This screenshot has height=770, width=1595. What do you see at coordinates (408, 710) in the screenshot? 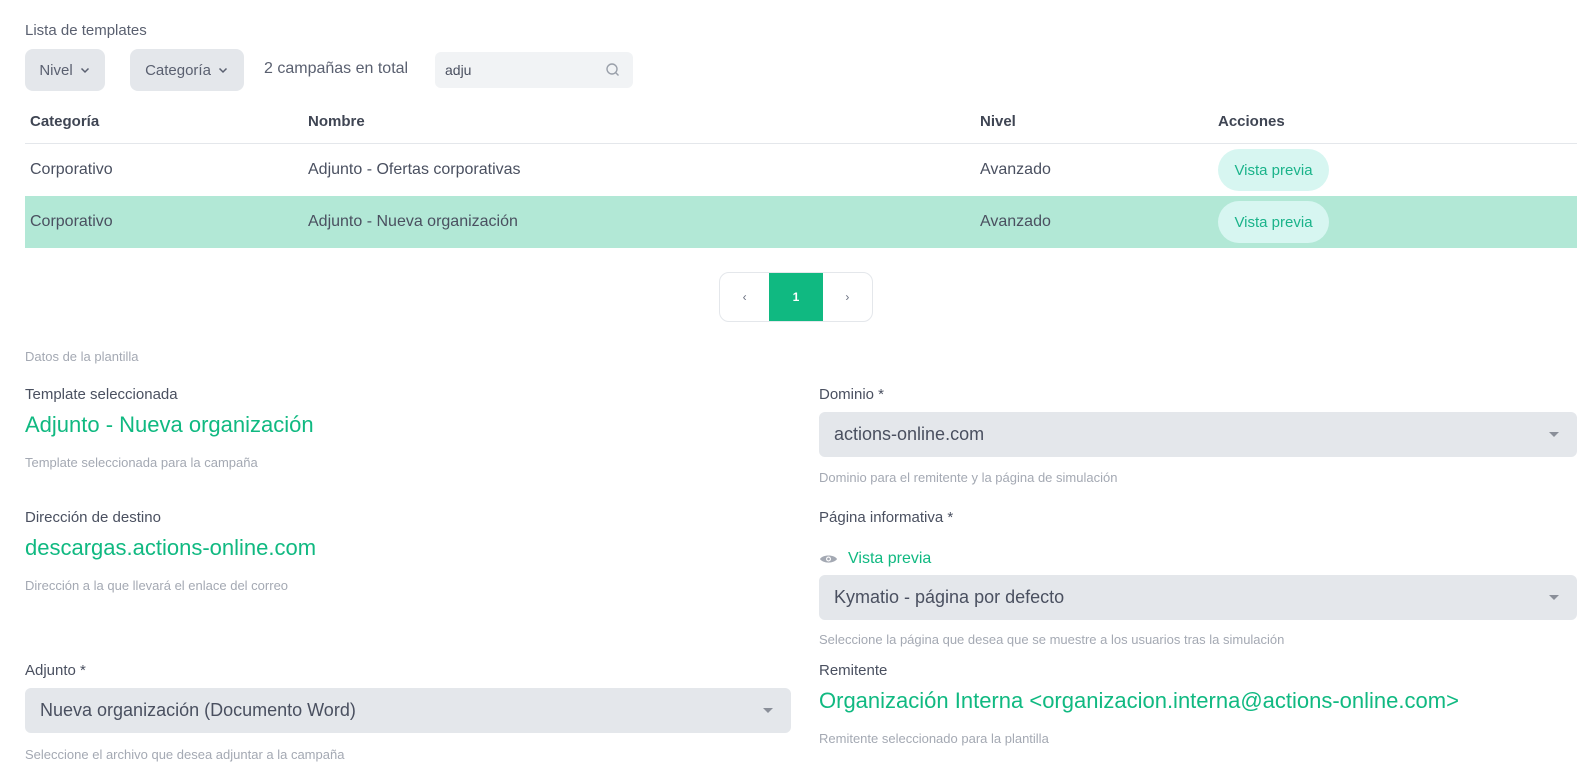
I see `adjunto-select: Nueva organización (Documento Word)` at bounding box center [408, 710].